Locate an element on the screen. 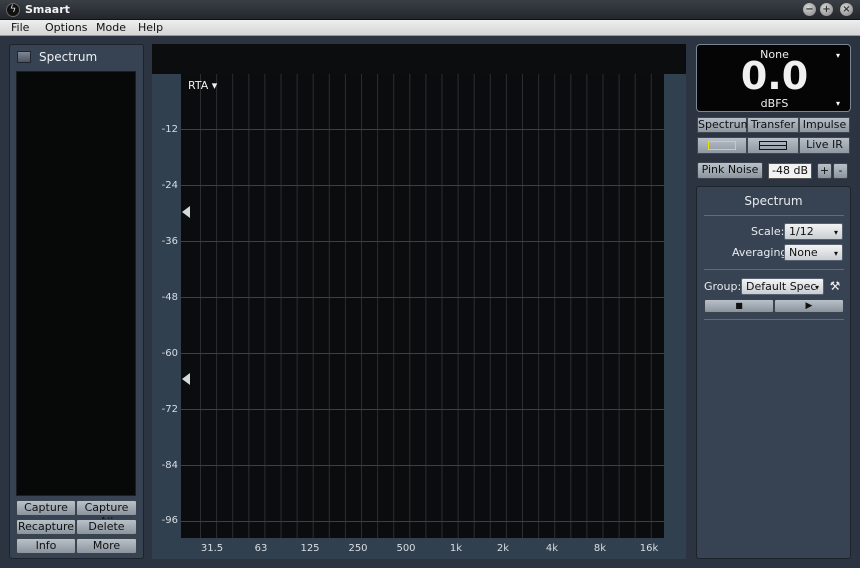 The height and width of the screenshot is (568, 860). info-button: Info is located at coordinates (46, 546).